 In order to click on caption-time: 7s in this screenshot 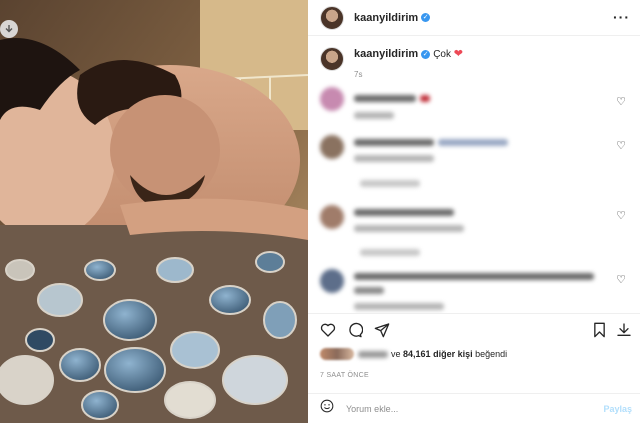, I will do `click(408, 74)`.